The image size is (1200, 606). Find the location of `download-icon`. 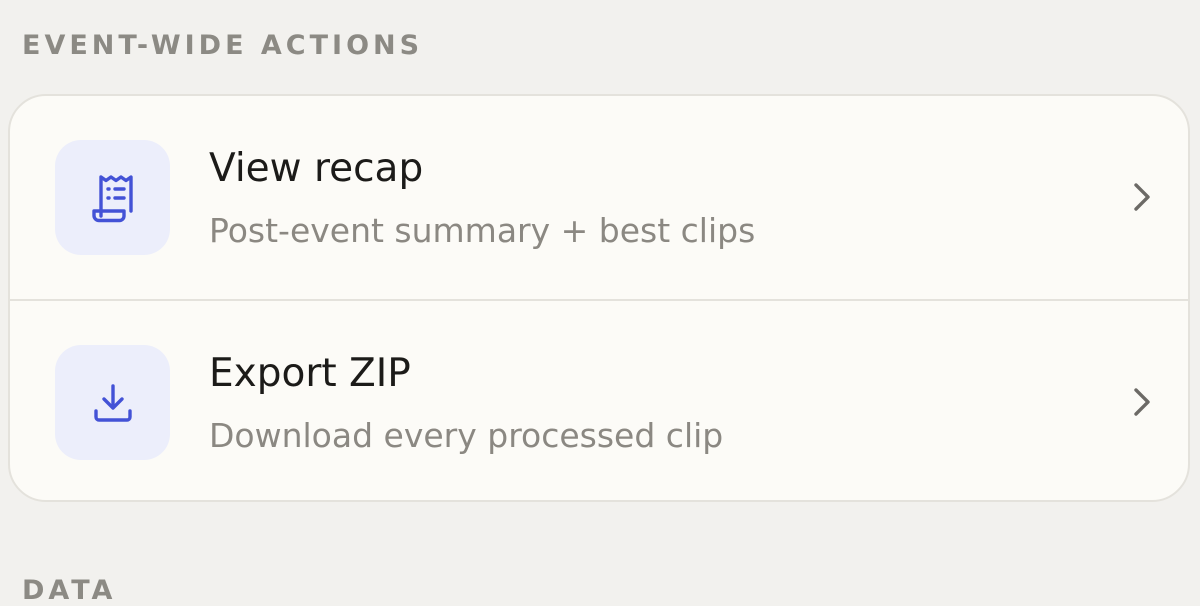

download-icon is located at coordinates (113, 403).